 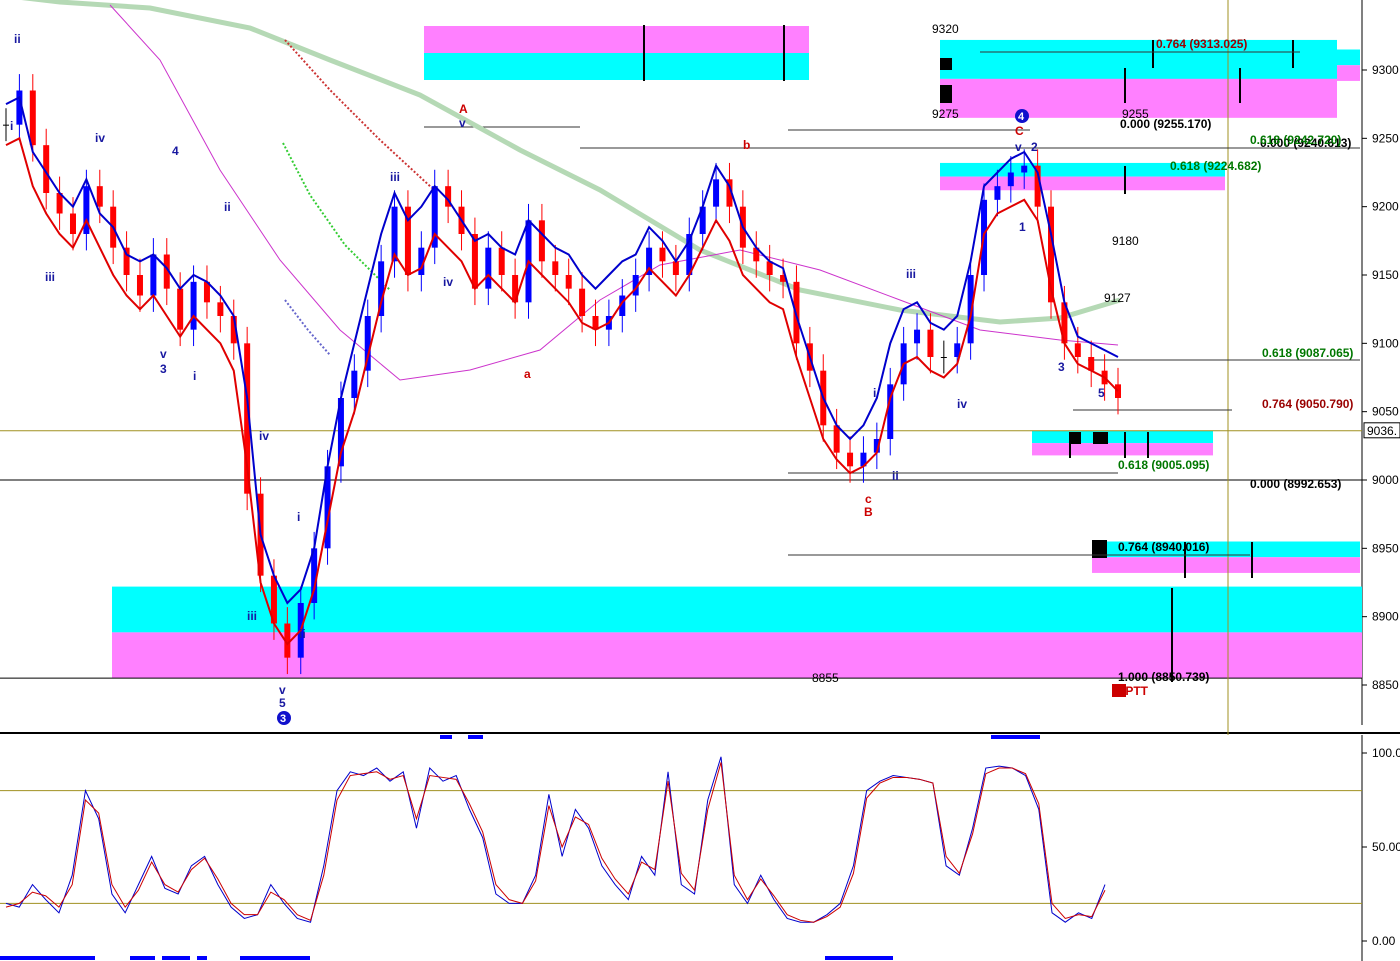 I want to click on wave-label: a, so click(x=527, y=374).